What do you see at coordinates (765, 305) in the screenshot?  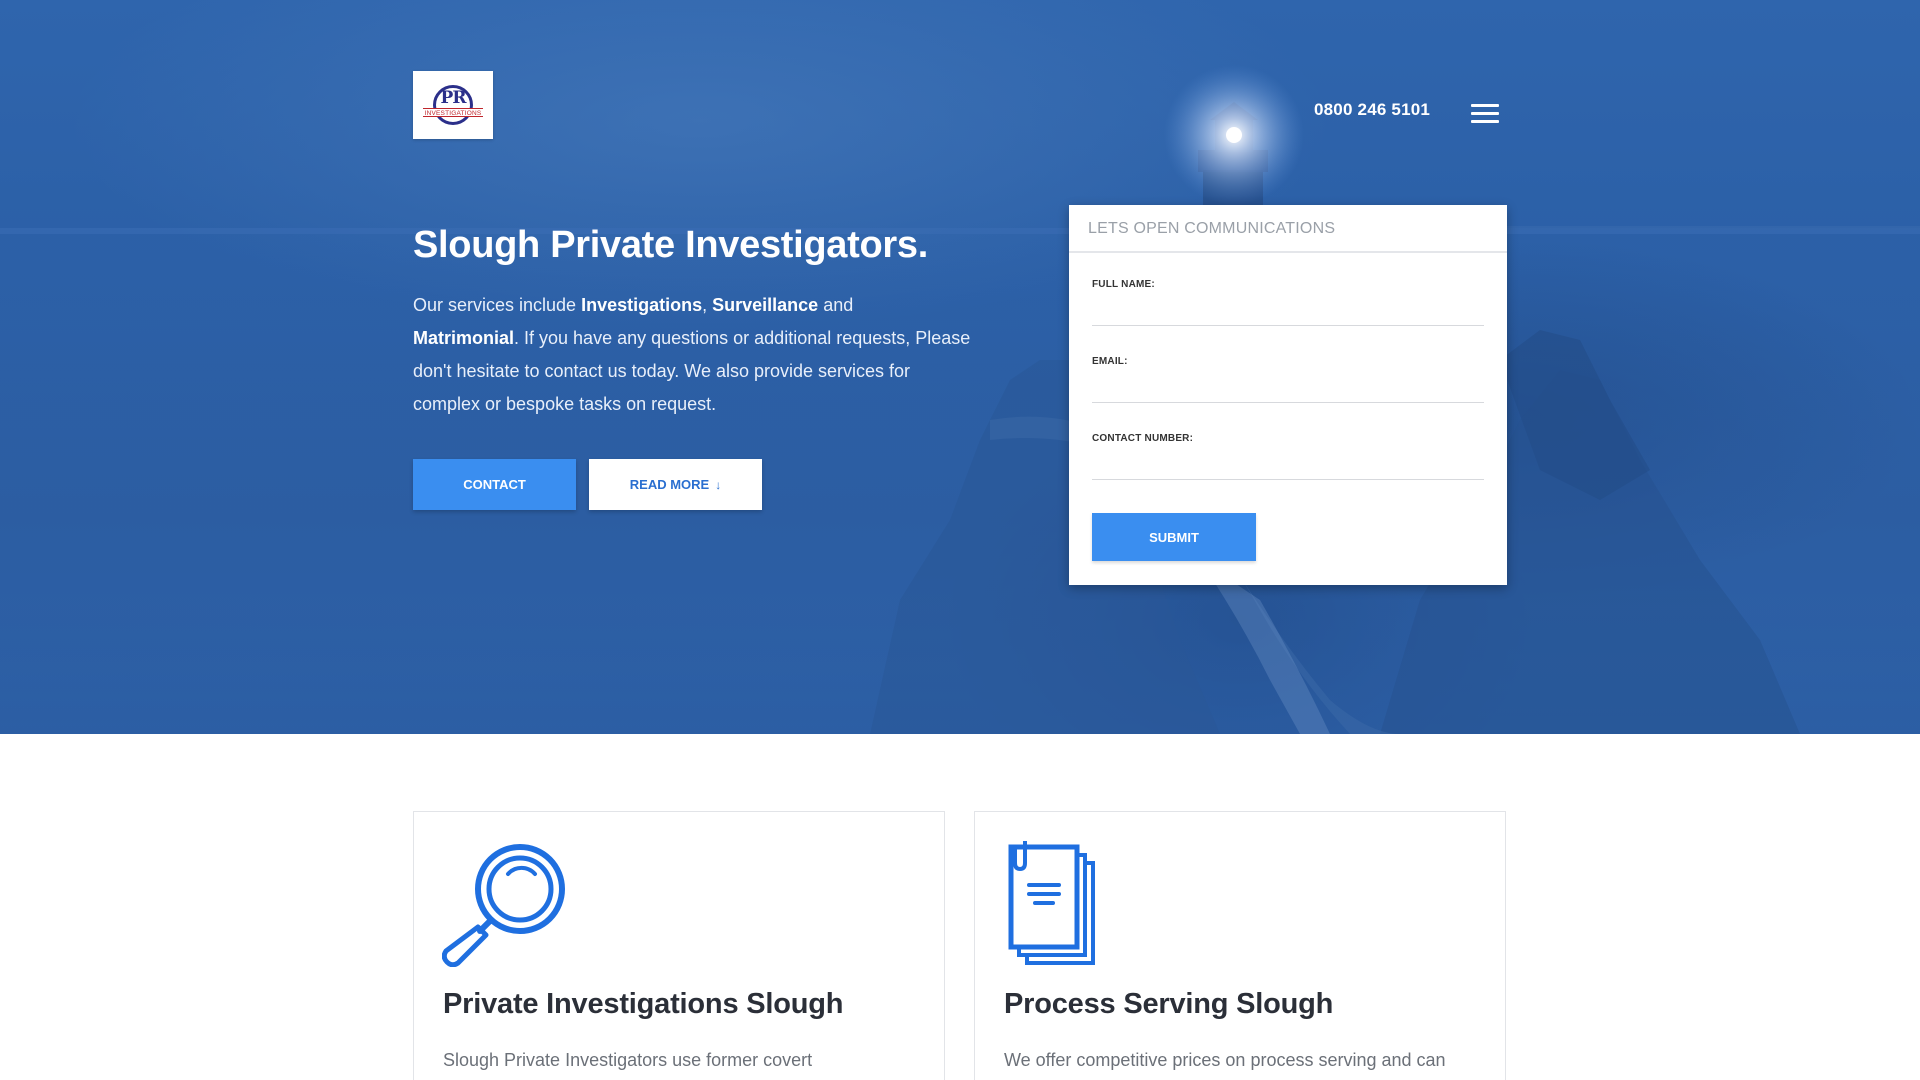 I see `service-surveillance: Surveillance` at bounding box center [765, 305].